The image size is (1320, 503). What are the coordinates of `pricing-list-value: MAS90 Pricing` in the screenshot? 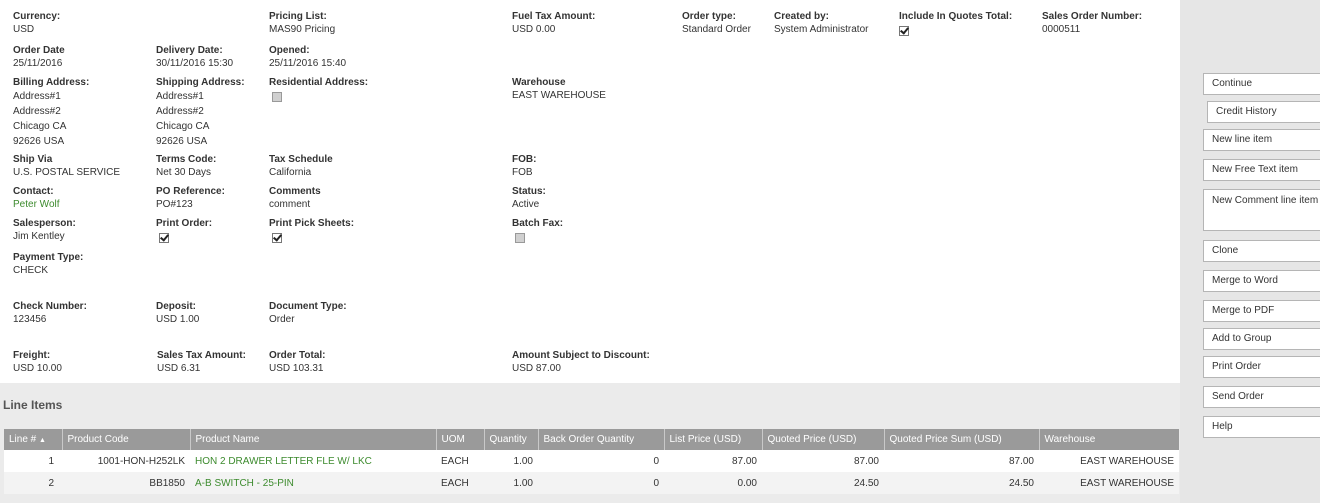 It's located at (302, 29).